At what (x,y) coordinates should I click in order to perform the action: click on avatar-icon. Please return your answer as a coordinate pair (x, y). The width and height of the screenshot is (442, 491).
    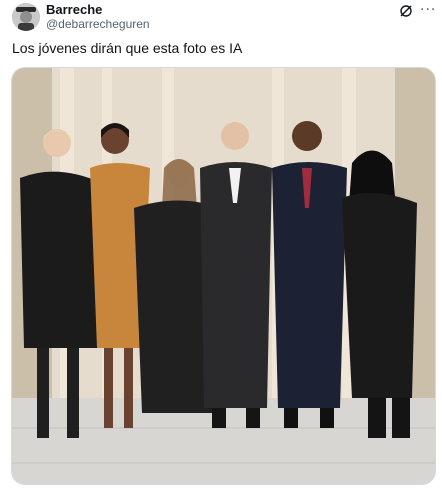
    Looking at the image, I should click on (26, 17).